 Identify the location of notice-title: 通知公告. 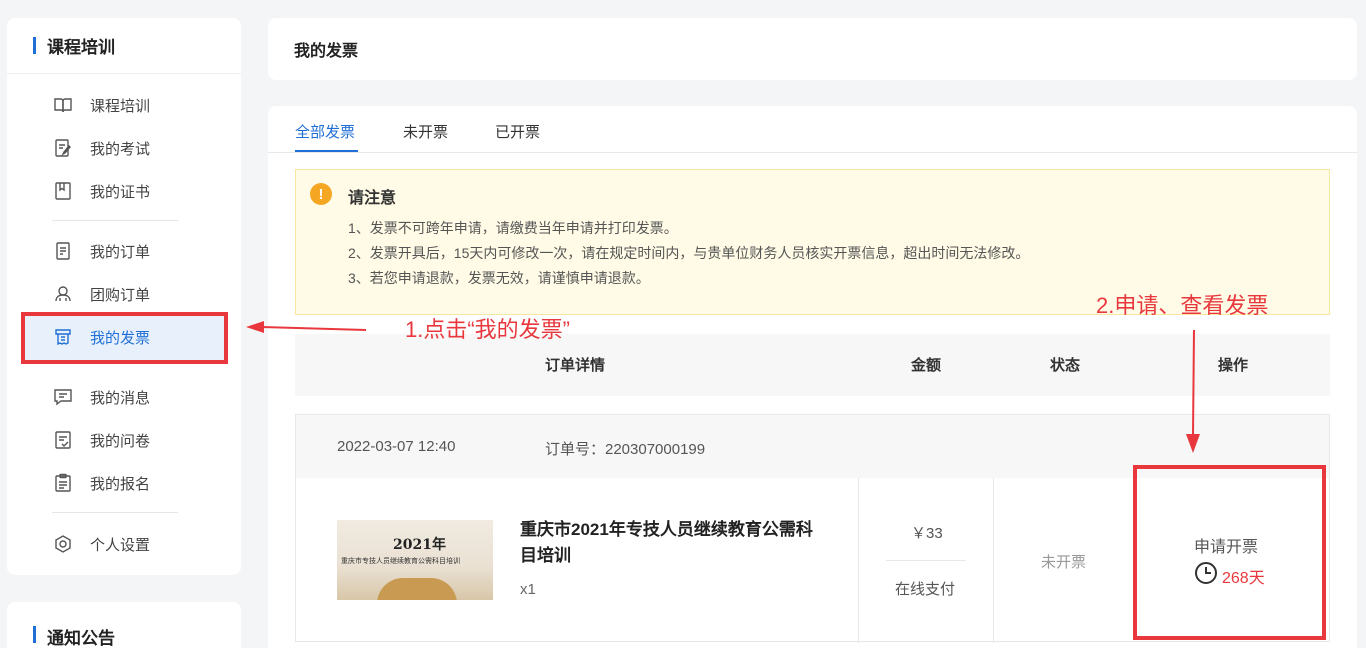
(124, 625).